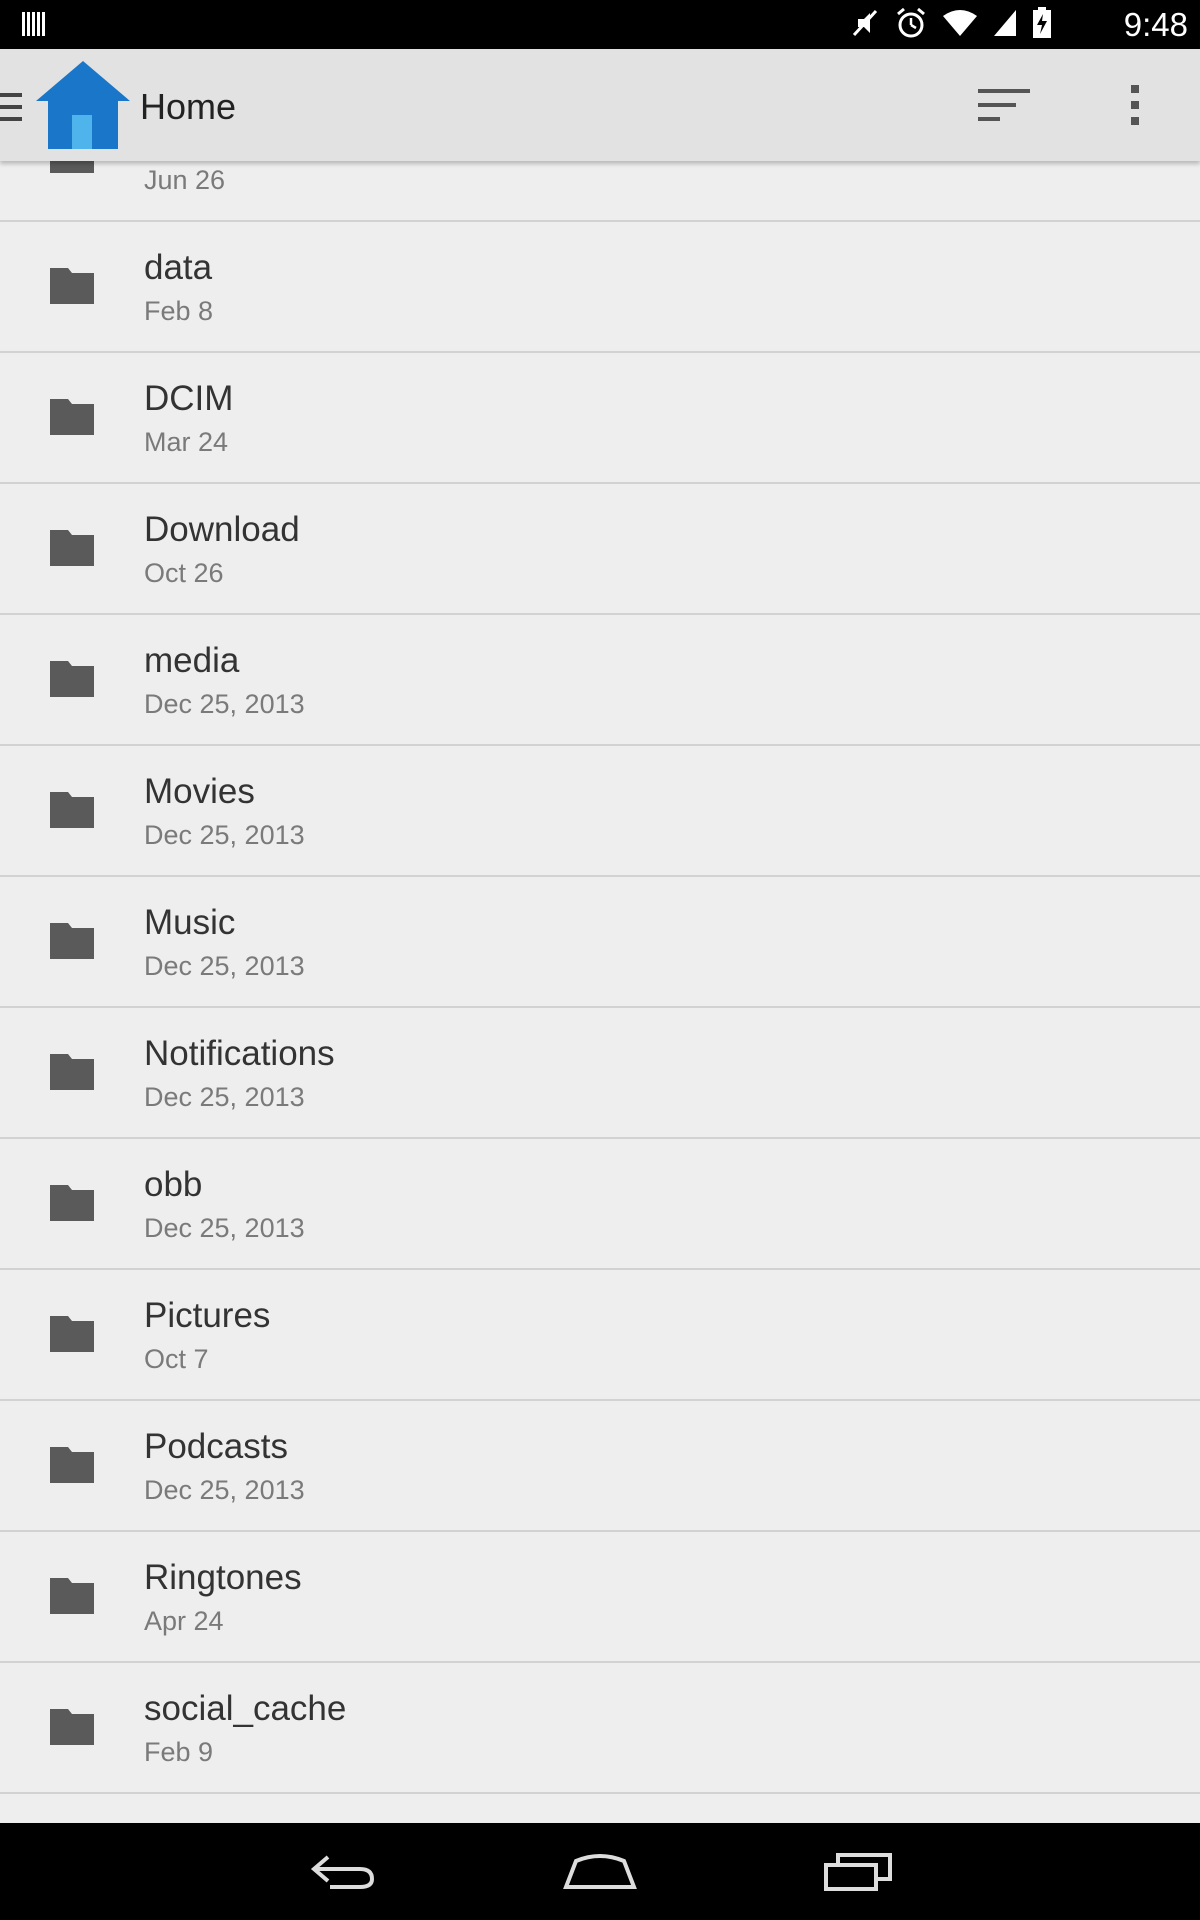 This screenshot has width=1200, height=1920. Describe the element at coordinates (858, 1871) in the screenshot. I see `recent-apps-icon` at that location.